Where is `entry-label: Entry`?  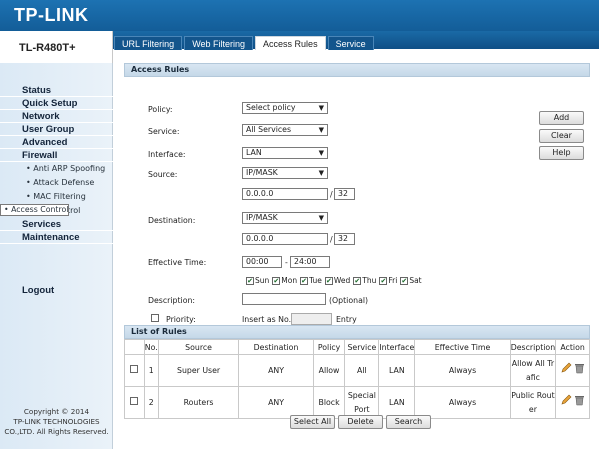 entry-label: Entry is located at coordinates (346, 319).